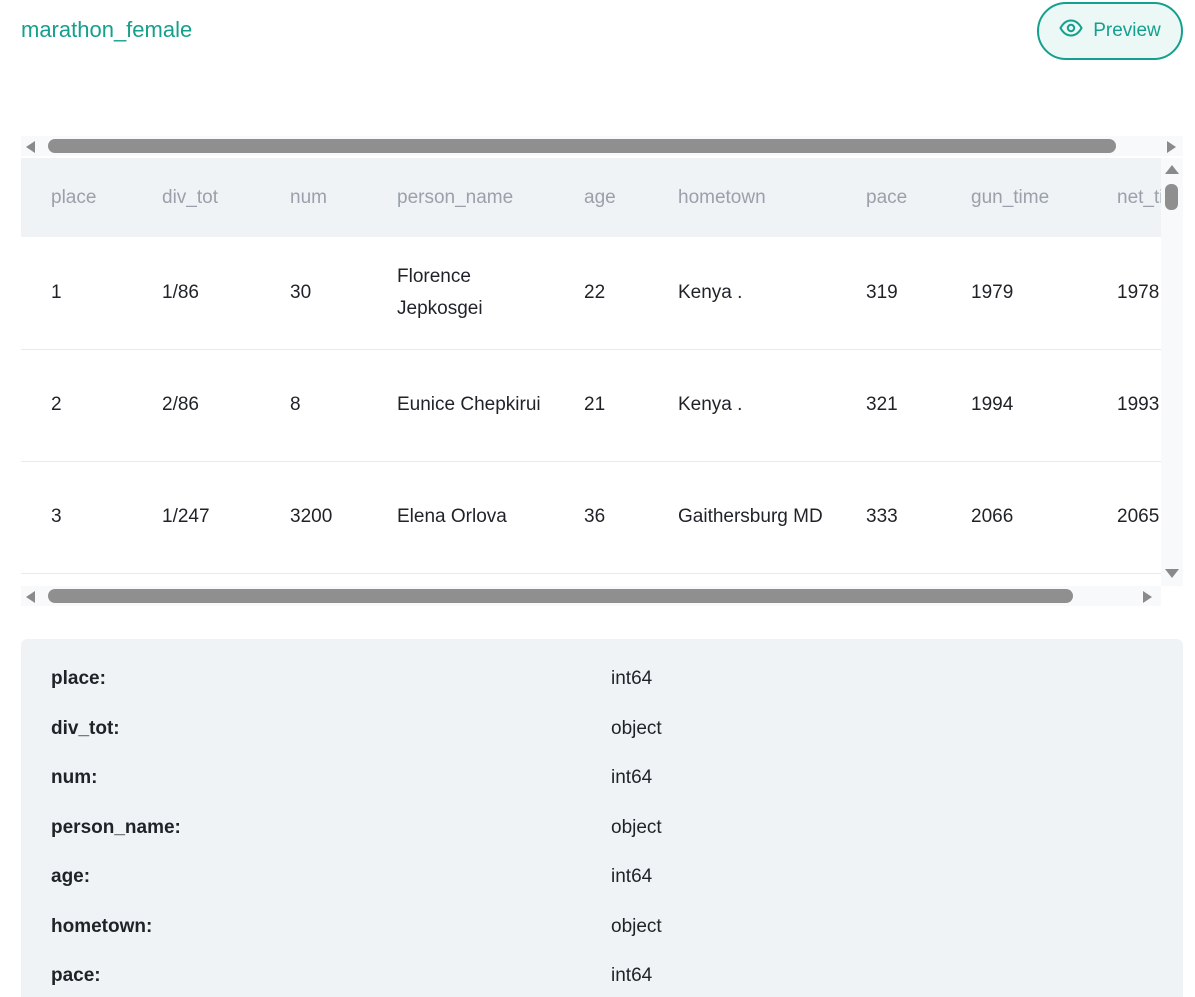 This screenshot has width=1195, height=997. Describe the element at coordinates (440, 292) in the screenshot. I see `table-cell: Florence Jepkosgei` at that location.